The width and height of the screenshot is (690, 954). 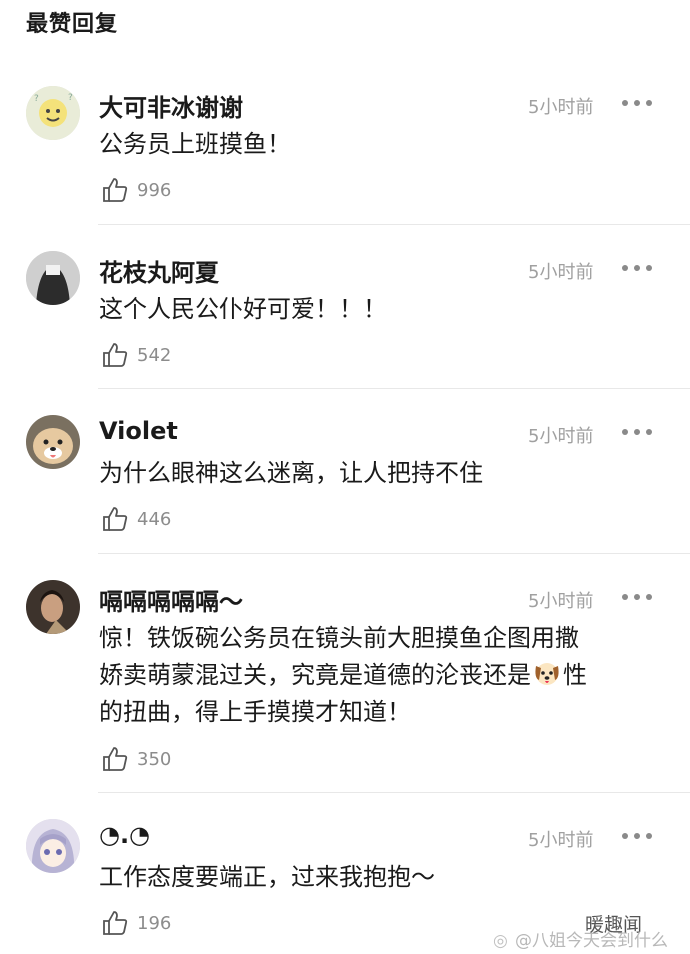 I want to click on like-count: 446, so click(x=154, y=519).